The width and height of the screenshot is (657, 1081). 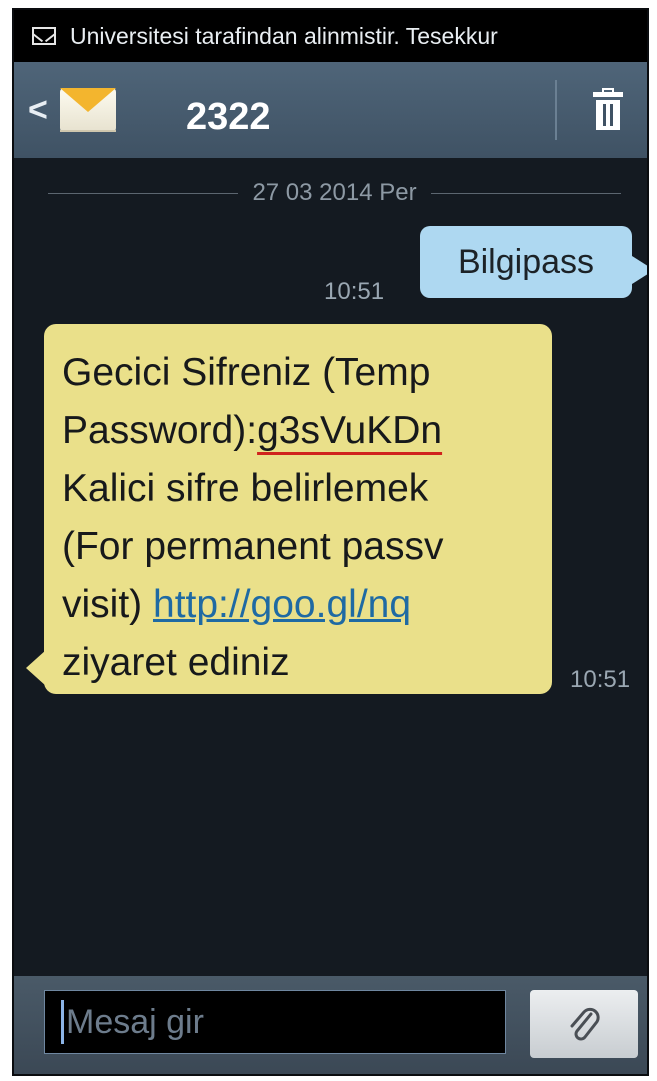 I want to click on message-link: http://goo.gl/nq, so click(x=282, y=604).